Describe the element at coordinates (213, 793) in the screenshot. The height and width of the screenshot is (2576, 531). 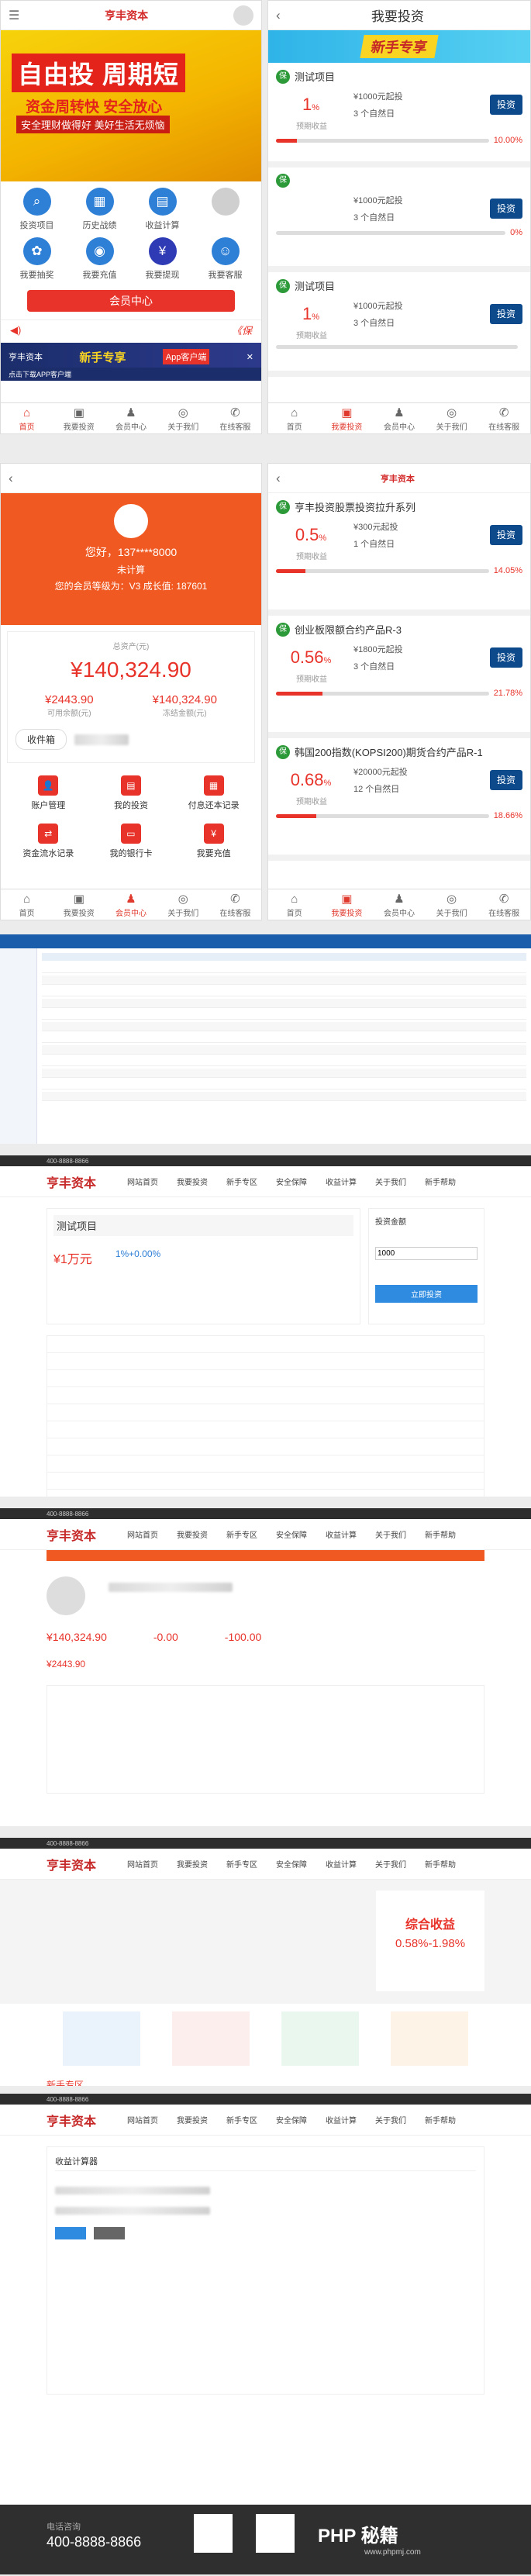
I see `account-menu-item: ▦ 付息还本记录` at that location.